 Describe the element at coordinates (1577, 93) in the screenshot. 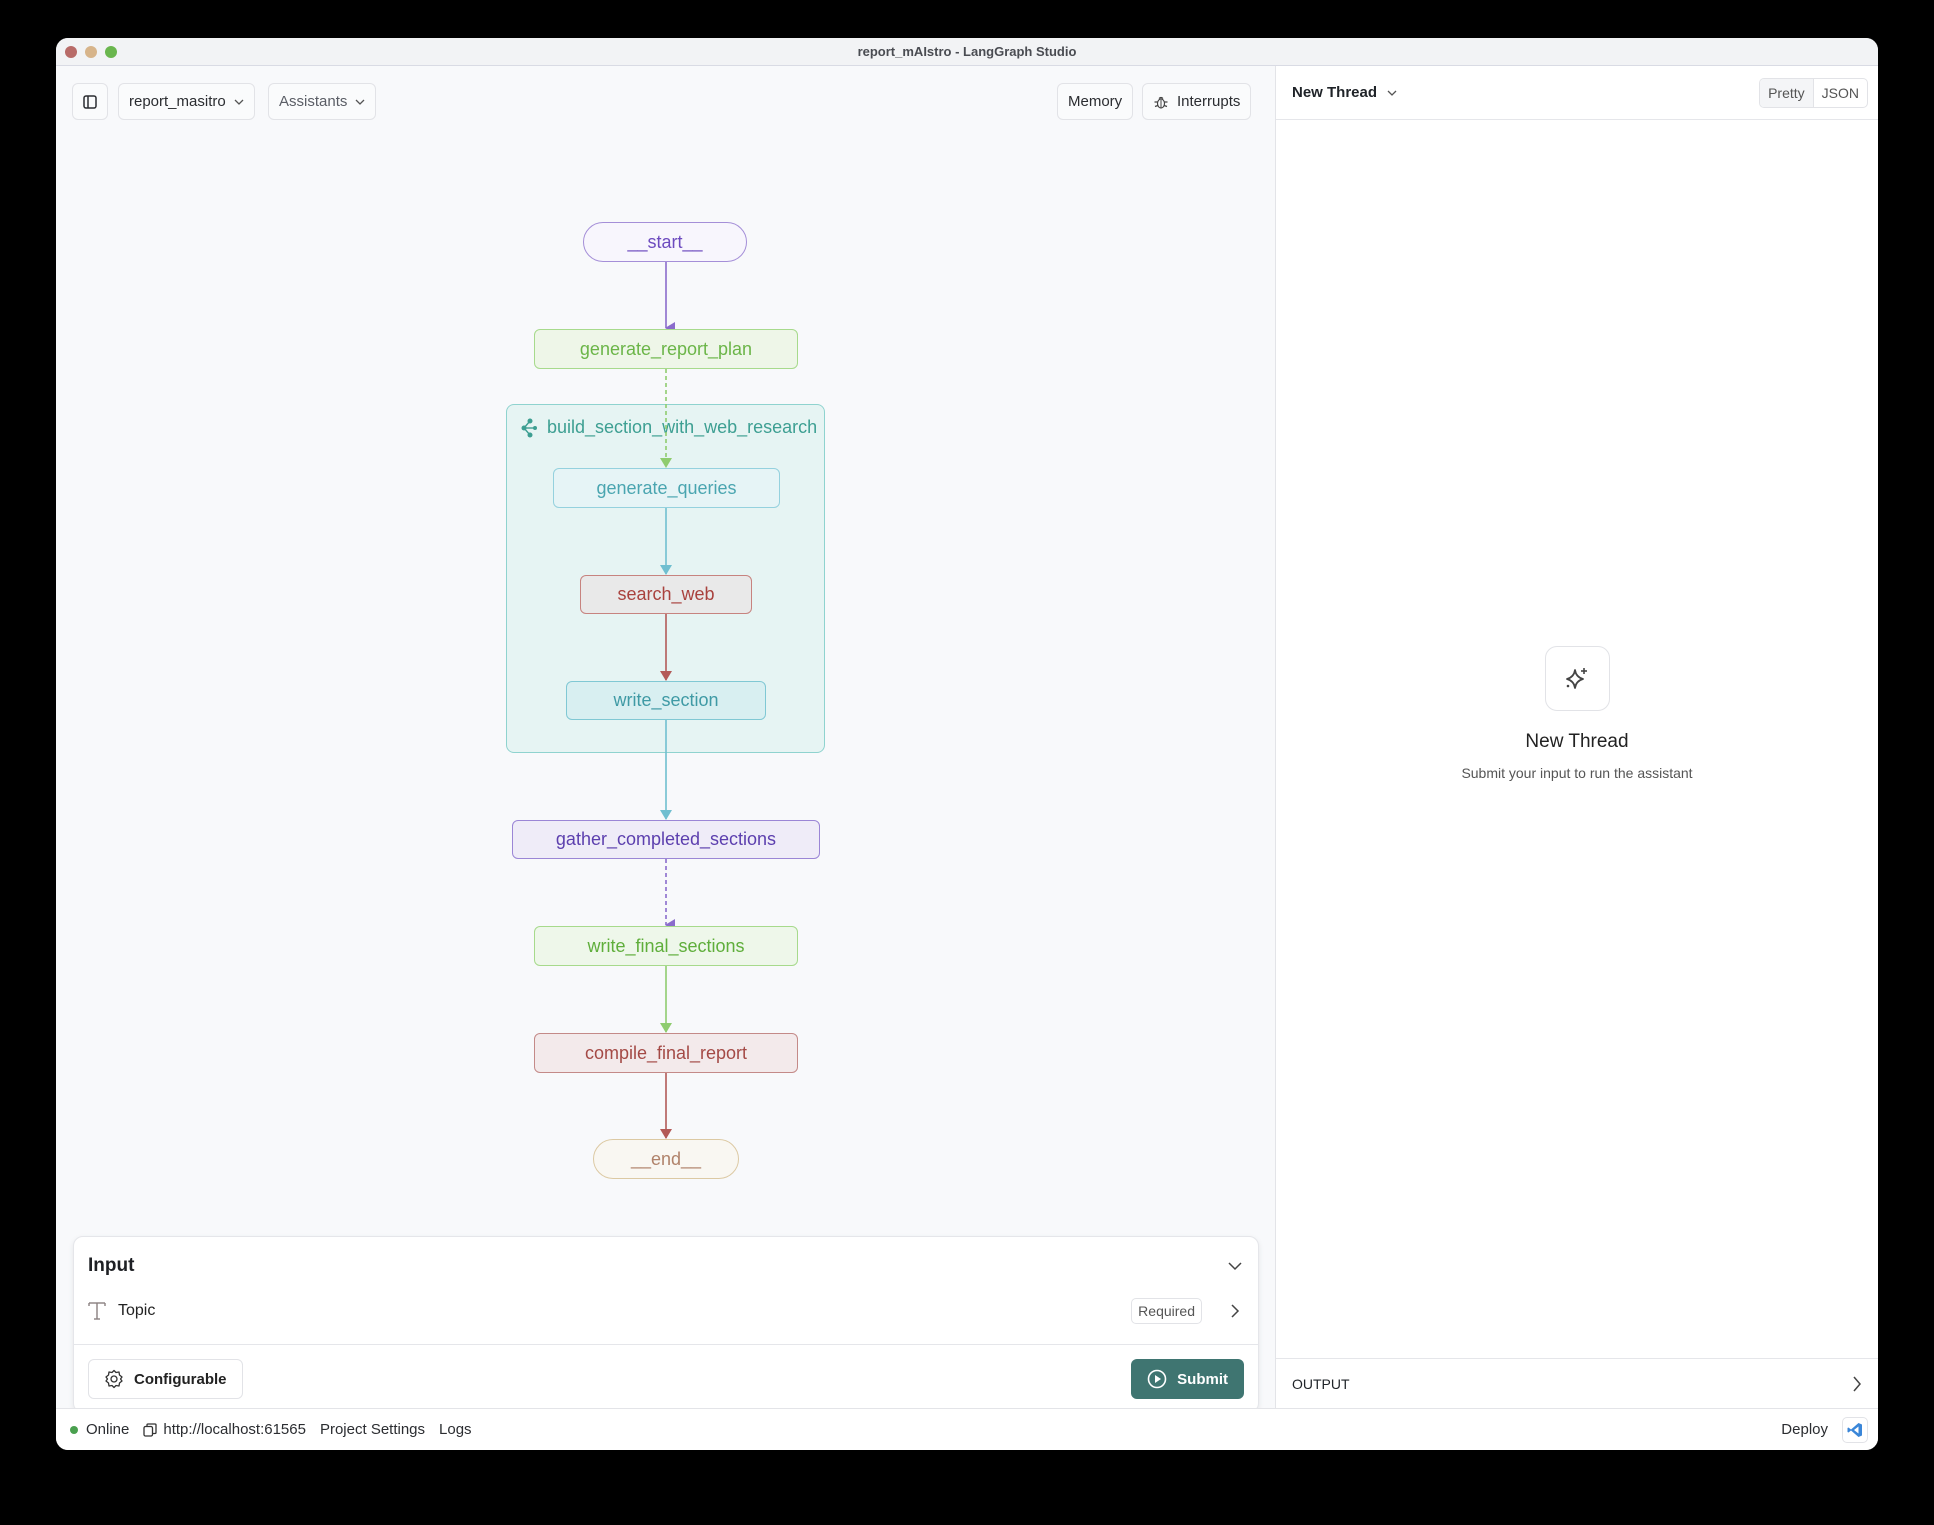

I see `thread-header: New Thread Pretty JSON` at that location.